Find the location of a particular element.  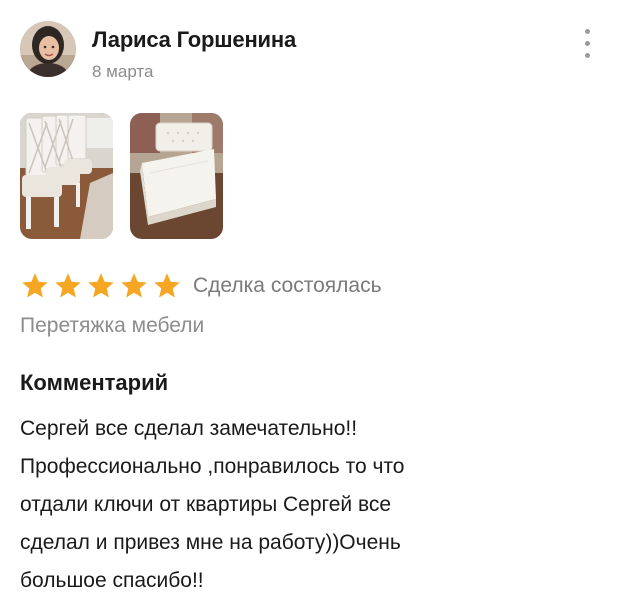

comment-line: большое спасибо!! is located at coordinates (112, 580).